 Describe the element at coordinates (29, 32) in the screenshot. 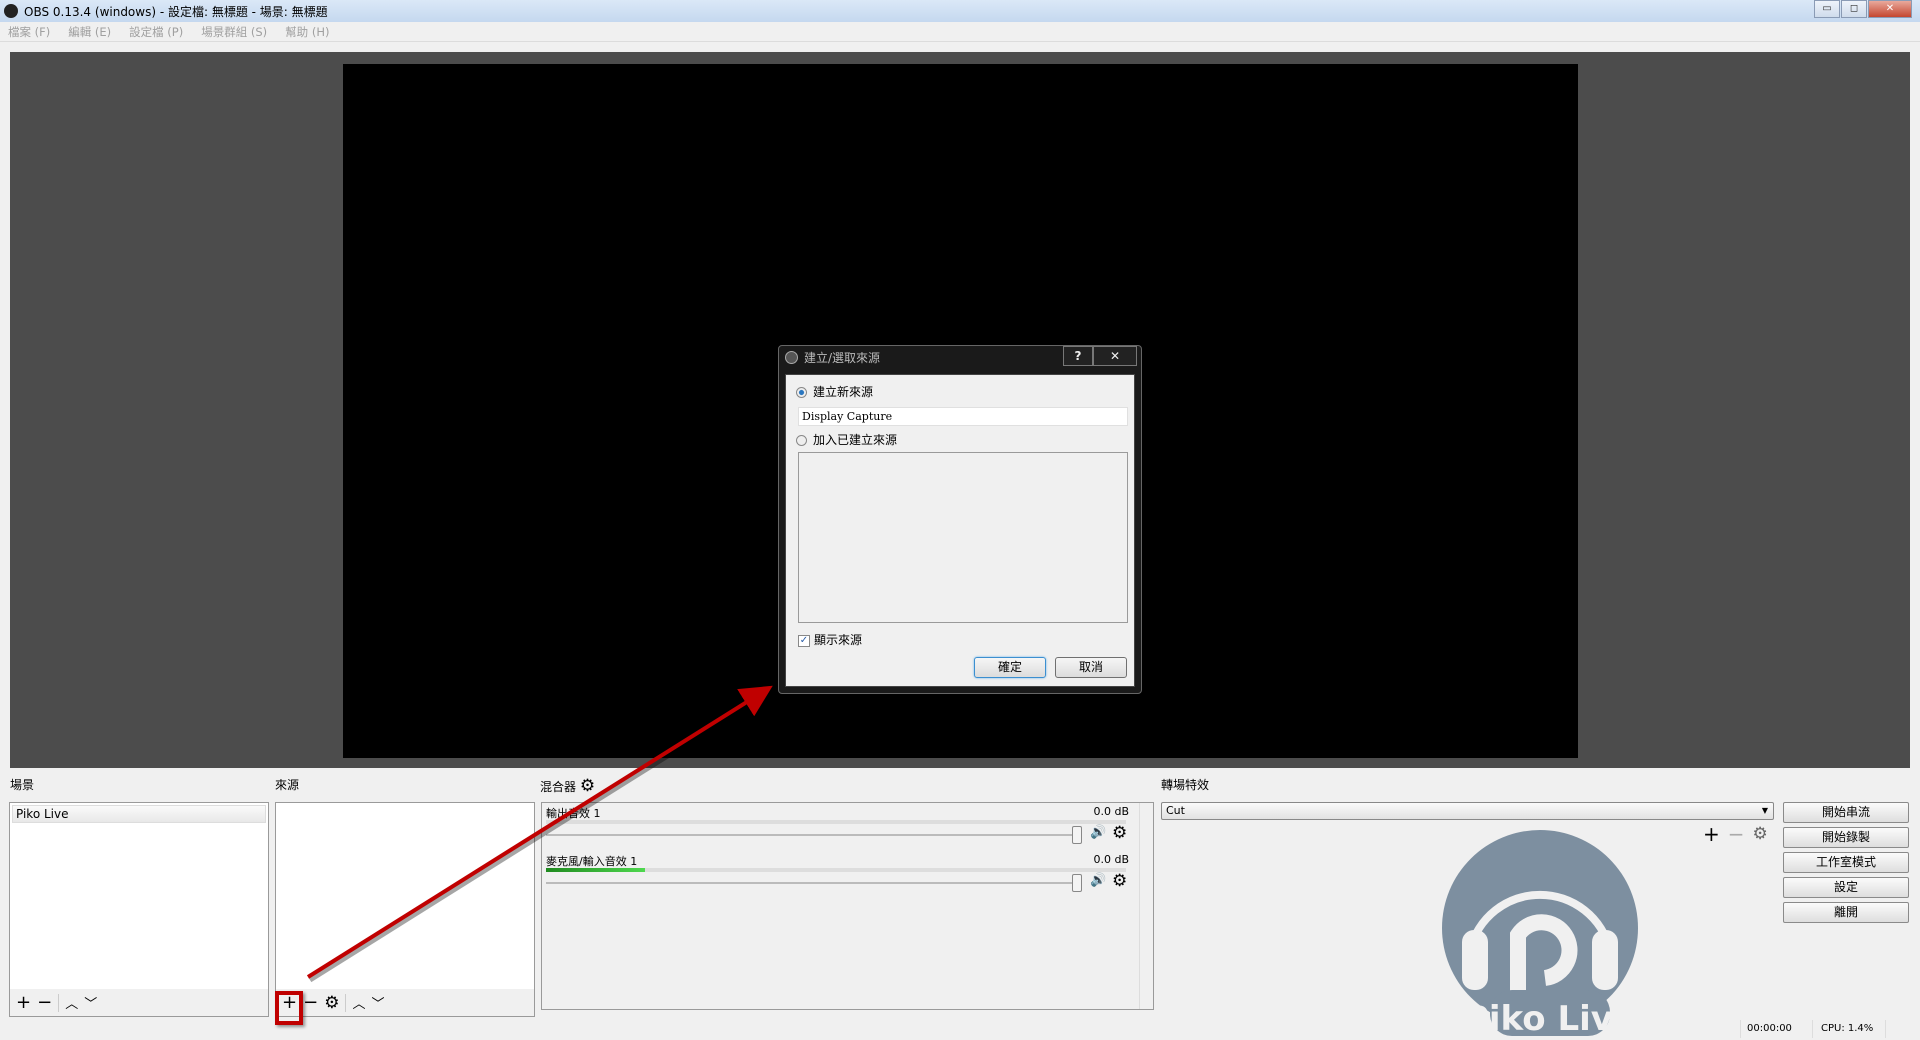

I see `menu-file: 檔案 (F)` at that location.